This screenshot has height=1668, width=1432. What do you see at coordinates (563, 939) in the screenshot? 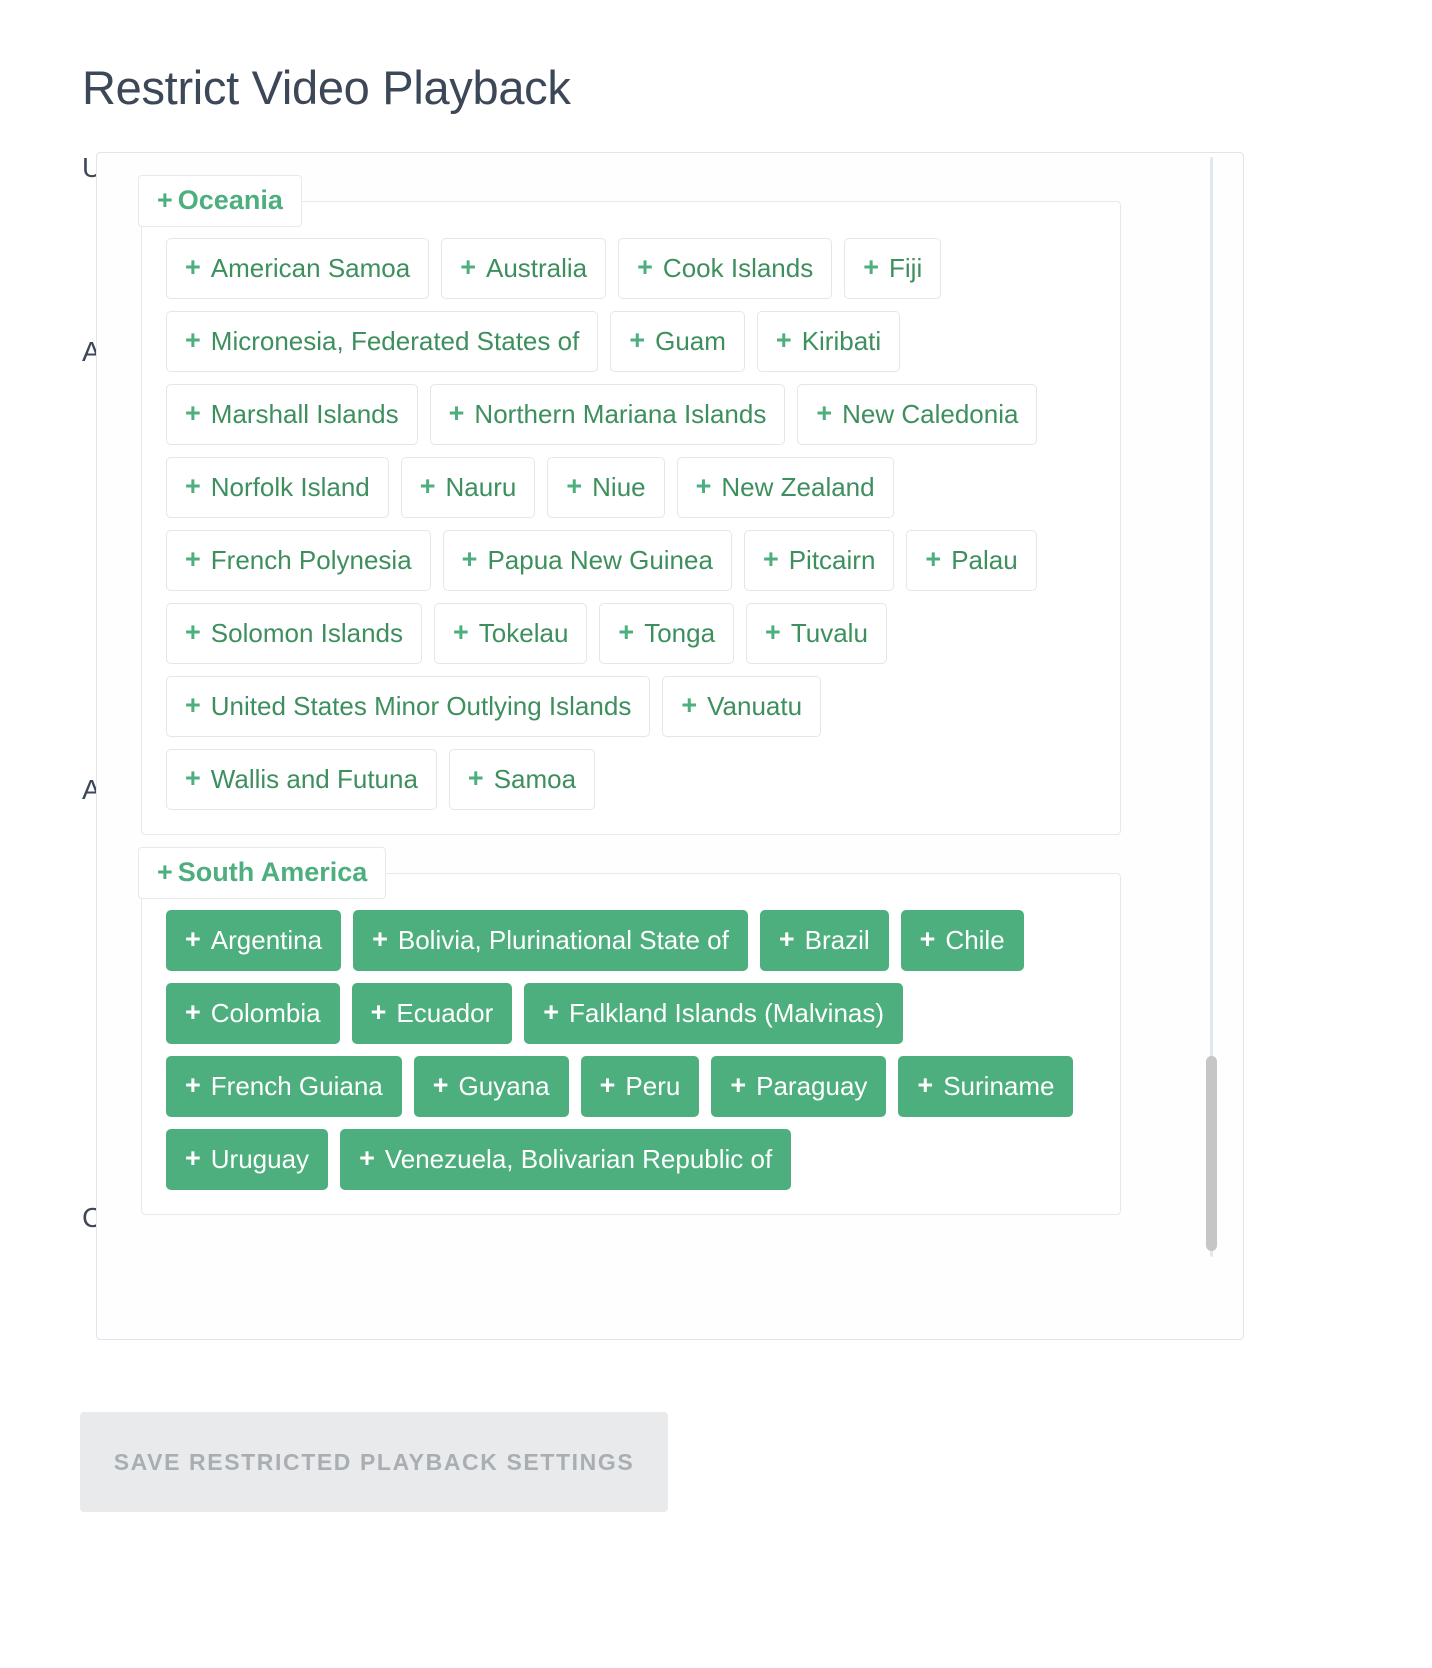
I see `country-tag-label: Bolivia, Plurinational State of` at bounding box center [563, 939].